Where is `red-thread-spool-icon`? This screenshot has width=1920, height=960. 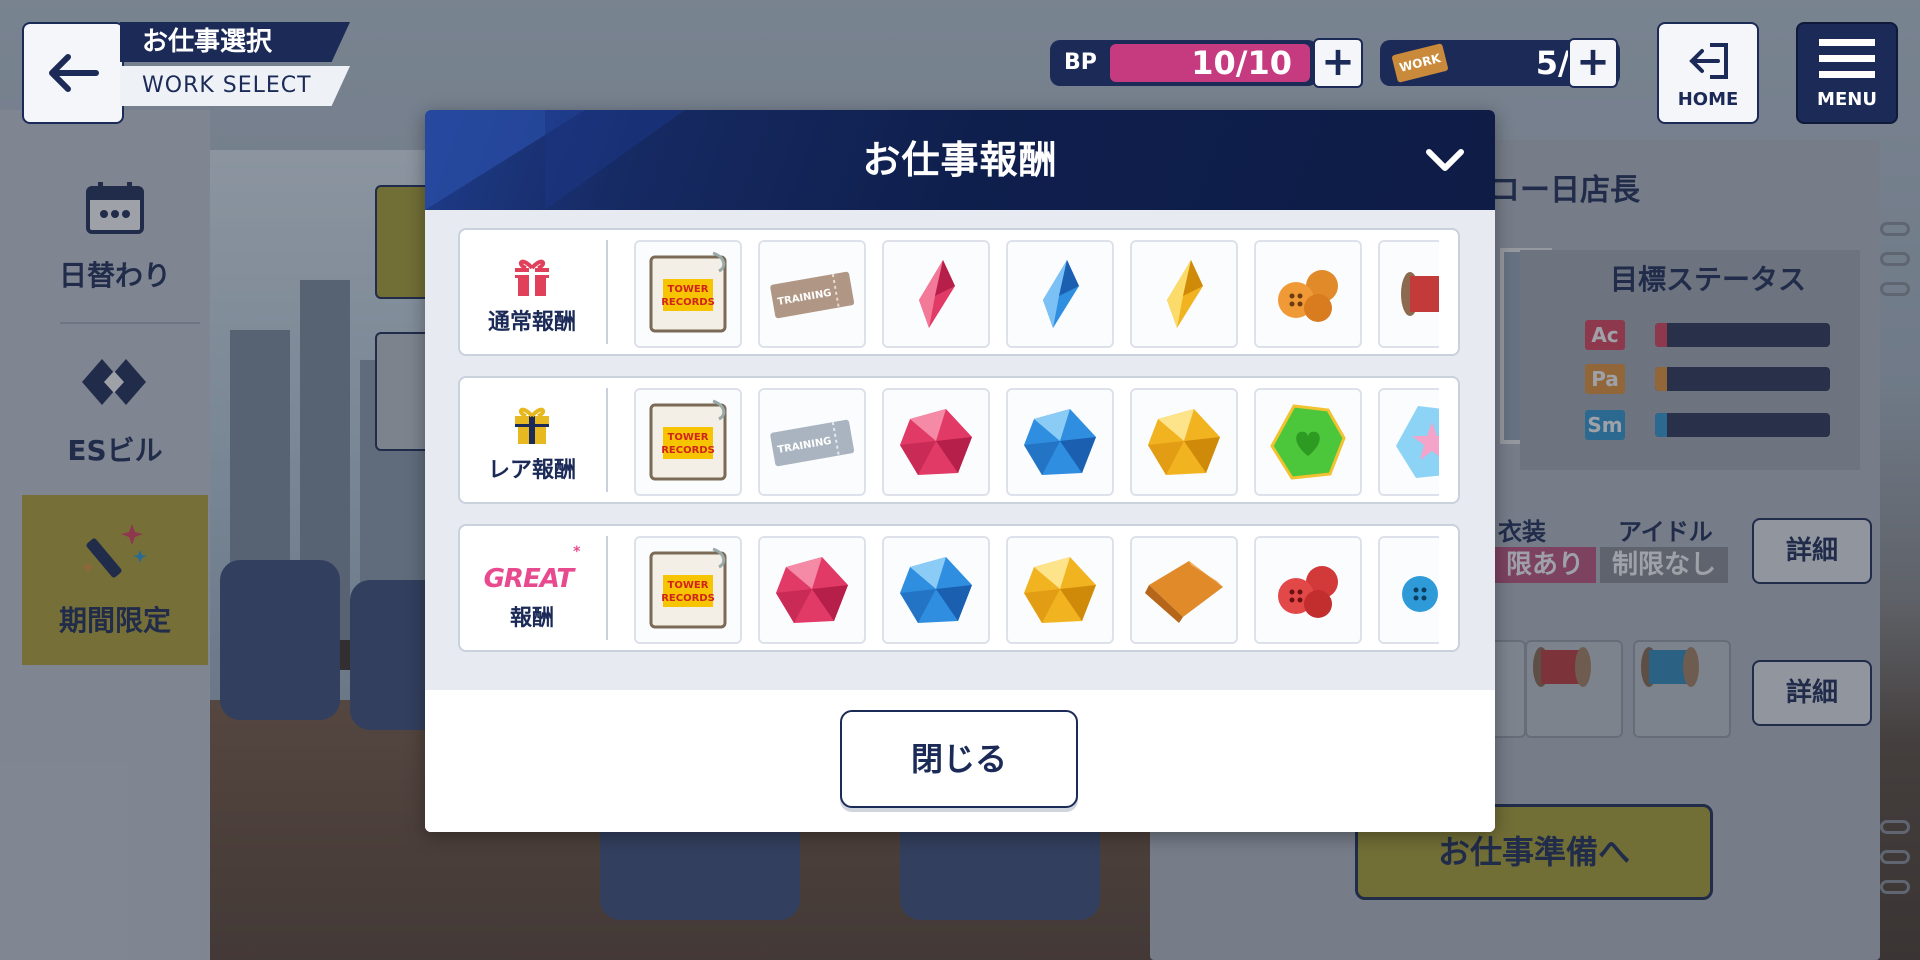 red-thread-spool-icon is located at coordinates (1420, 294).